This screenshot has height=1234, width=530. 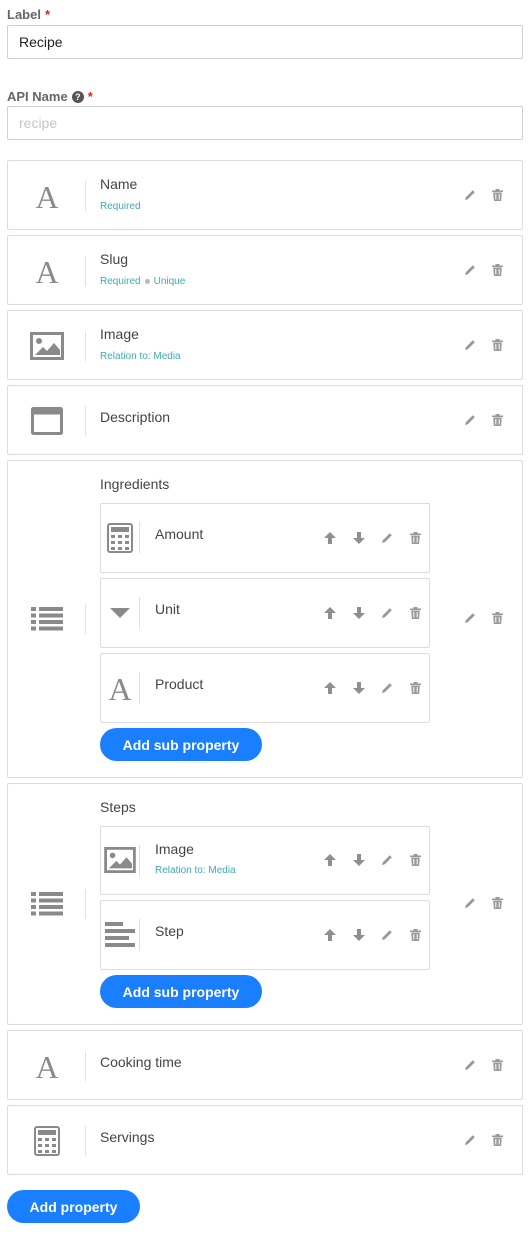 I want to click on property-meta: Required Unique, so click(x=142, y=281).